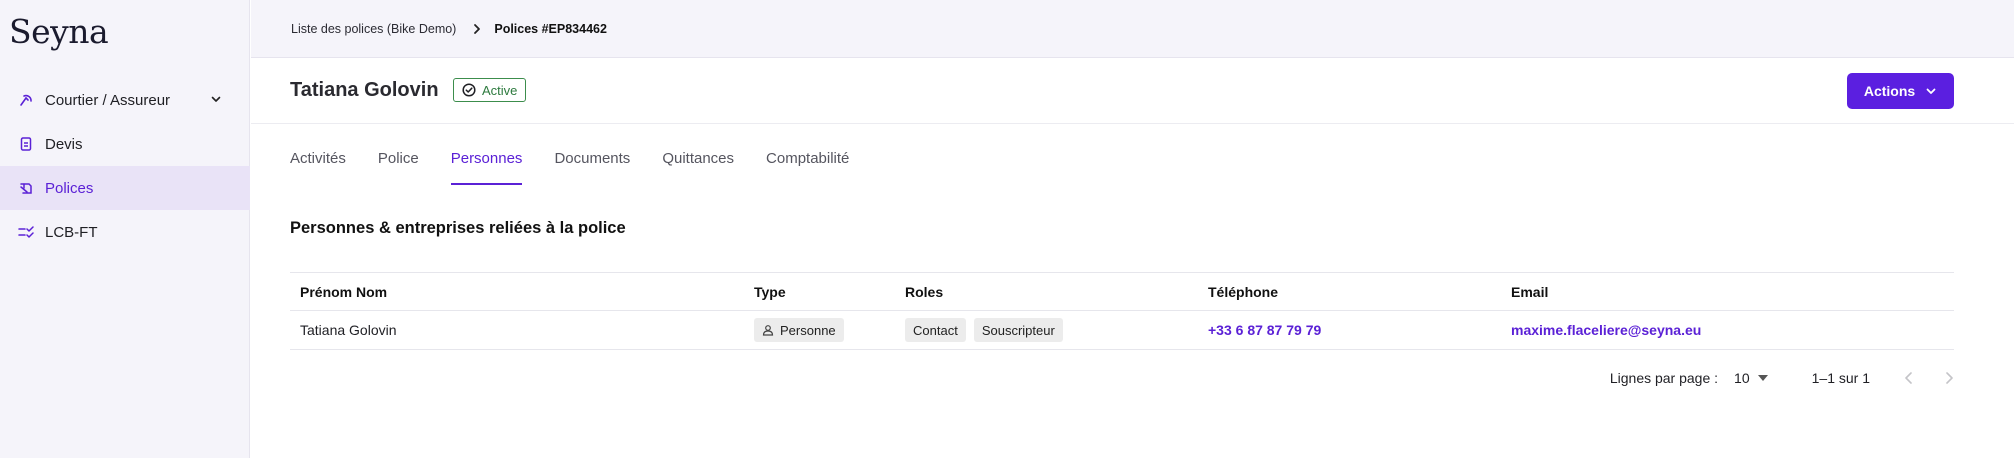 The image size is (2014, 458). What do you see at coordinates (26, 100) in the screenshot?
I see `broker-icon` at bounding box center [26, 100].